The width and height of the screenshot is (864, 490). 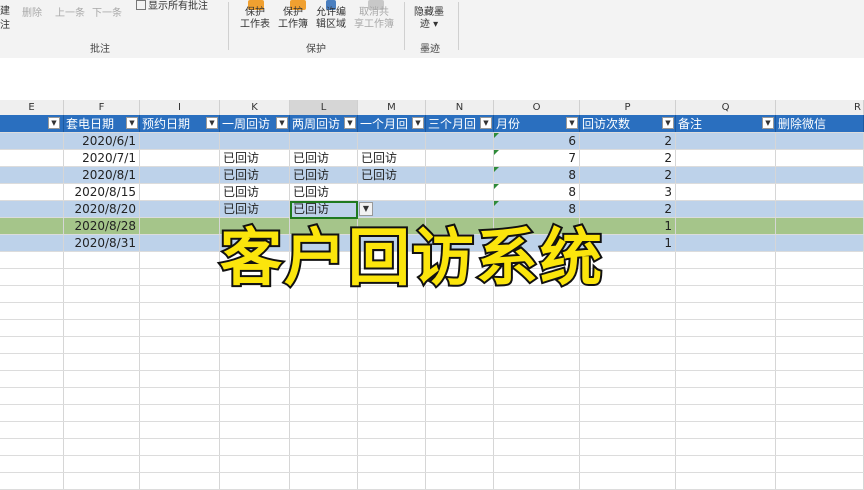 I want to click on table-cell: 2020/6/1, so click(x=102, y=141).